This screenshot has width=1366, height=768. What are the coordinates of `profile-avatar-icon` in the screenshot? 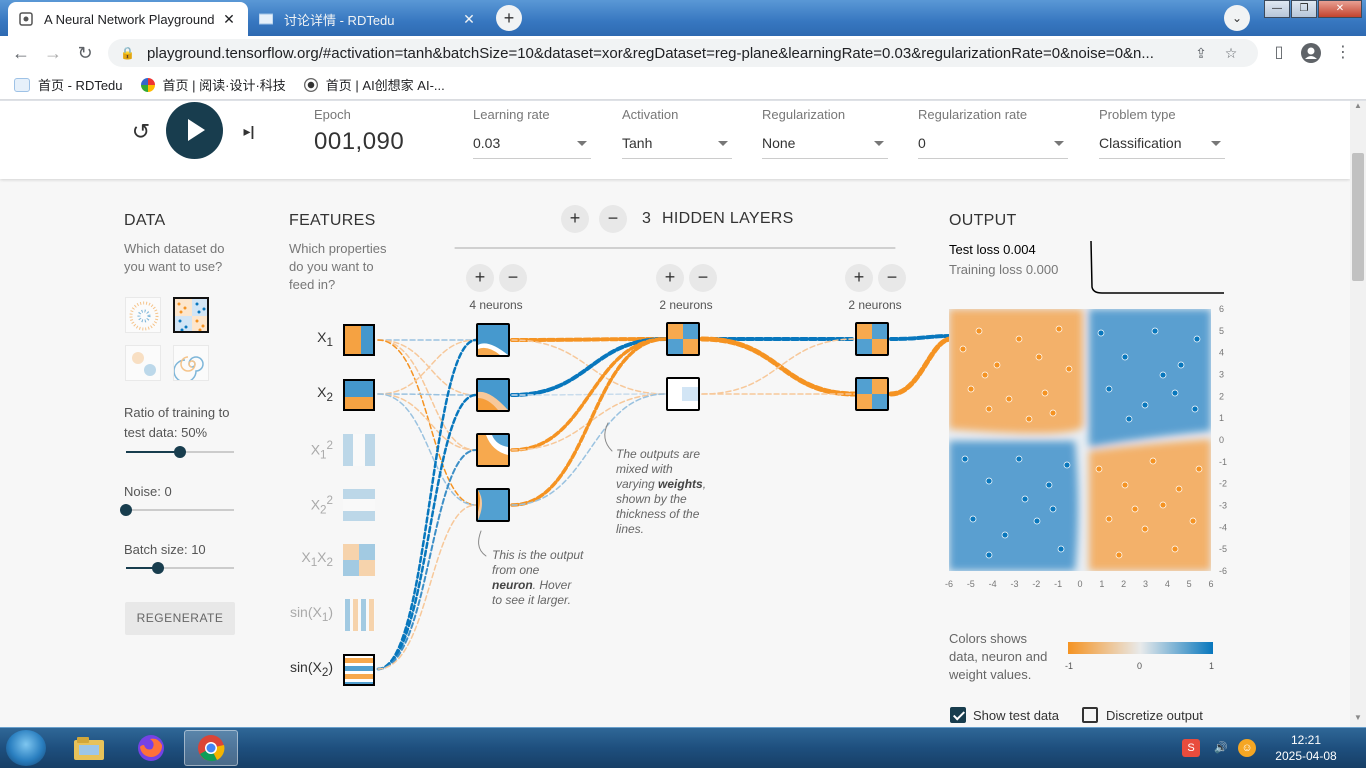 It's located at (1311, 53).